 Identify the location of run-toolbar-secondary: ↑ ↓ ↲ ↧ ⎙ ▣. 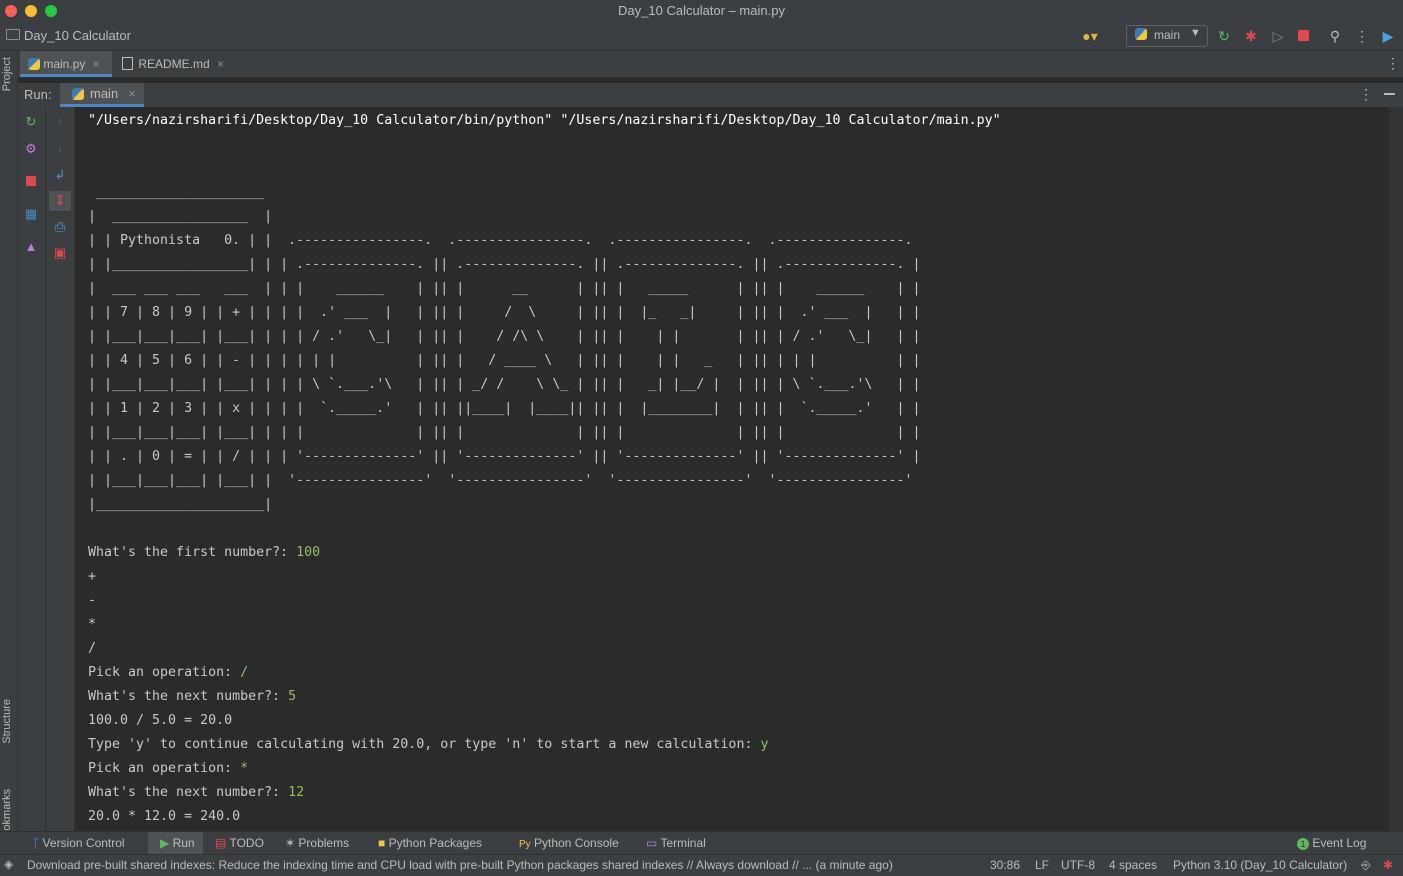
(60, 469).